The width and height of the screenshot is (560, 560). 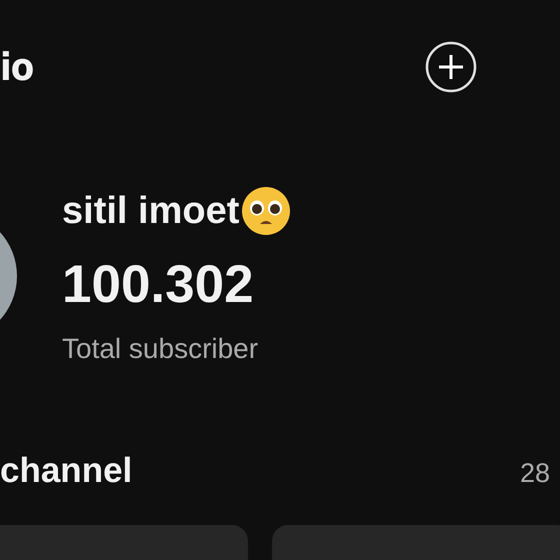 I want to click on create-icon, so click(x=451, y=67).